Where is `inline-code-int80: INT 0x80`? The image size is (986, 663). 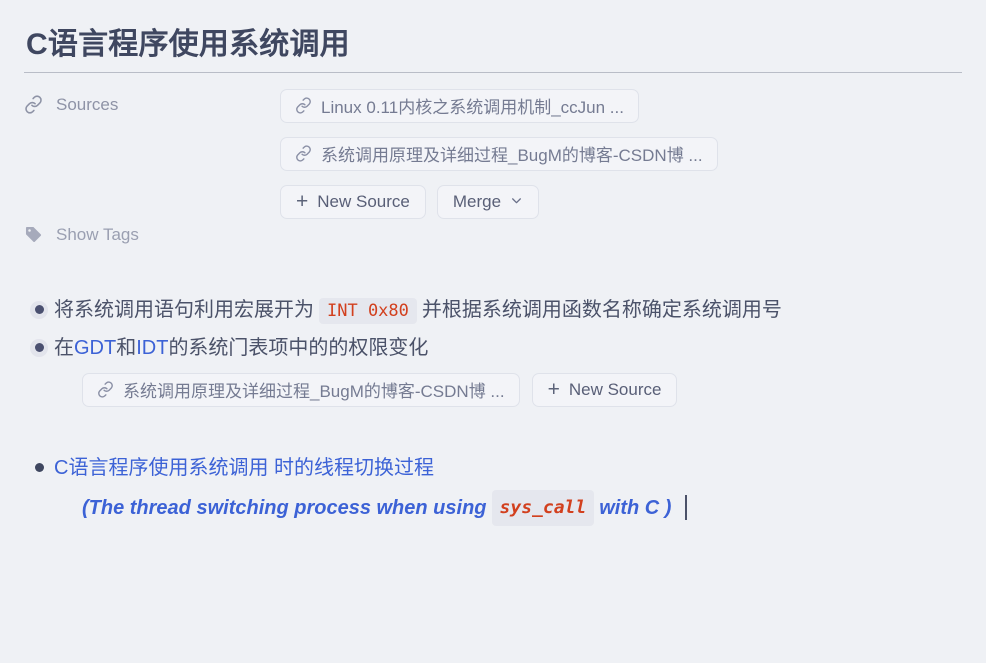 inline-code-int80: INT 0x80 is located at coordinates (368, 310).